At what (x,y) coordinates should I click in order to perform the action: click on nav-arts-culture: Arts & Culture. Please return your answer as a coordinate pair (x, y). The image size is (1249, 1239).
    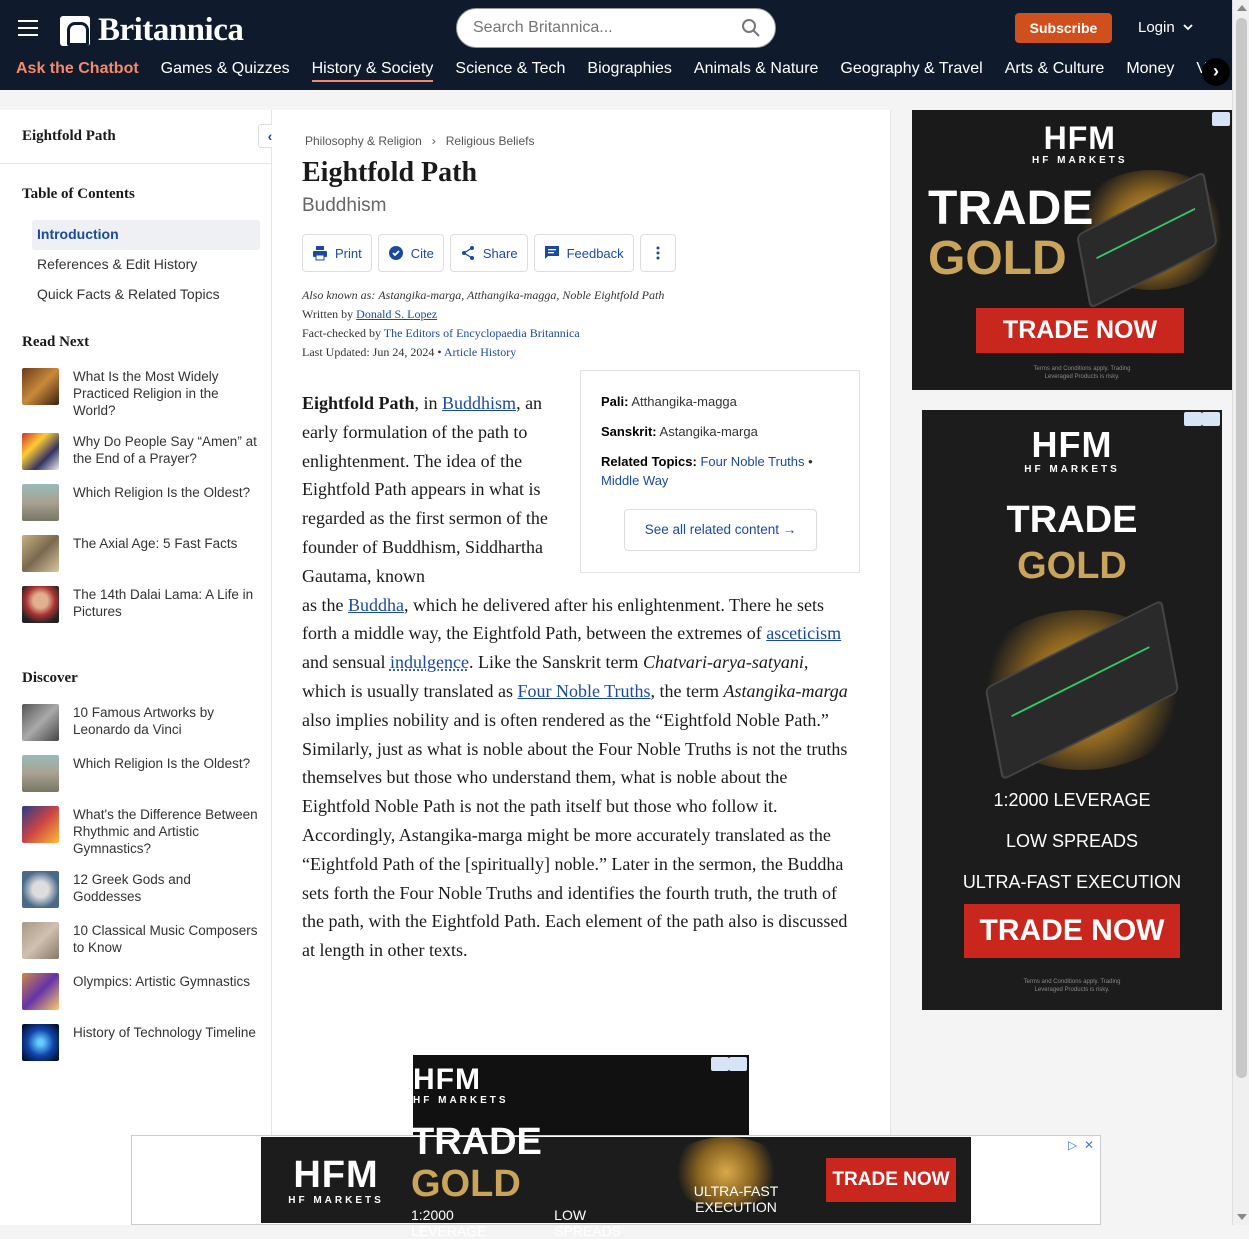
    Looking at the image, I should click on (1055, 71).